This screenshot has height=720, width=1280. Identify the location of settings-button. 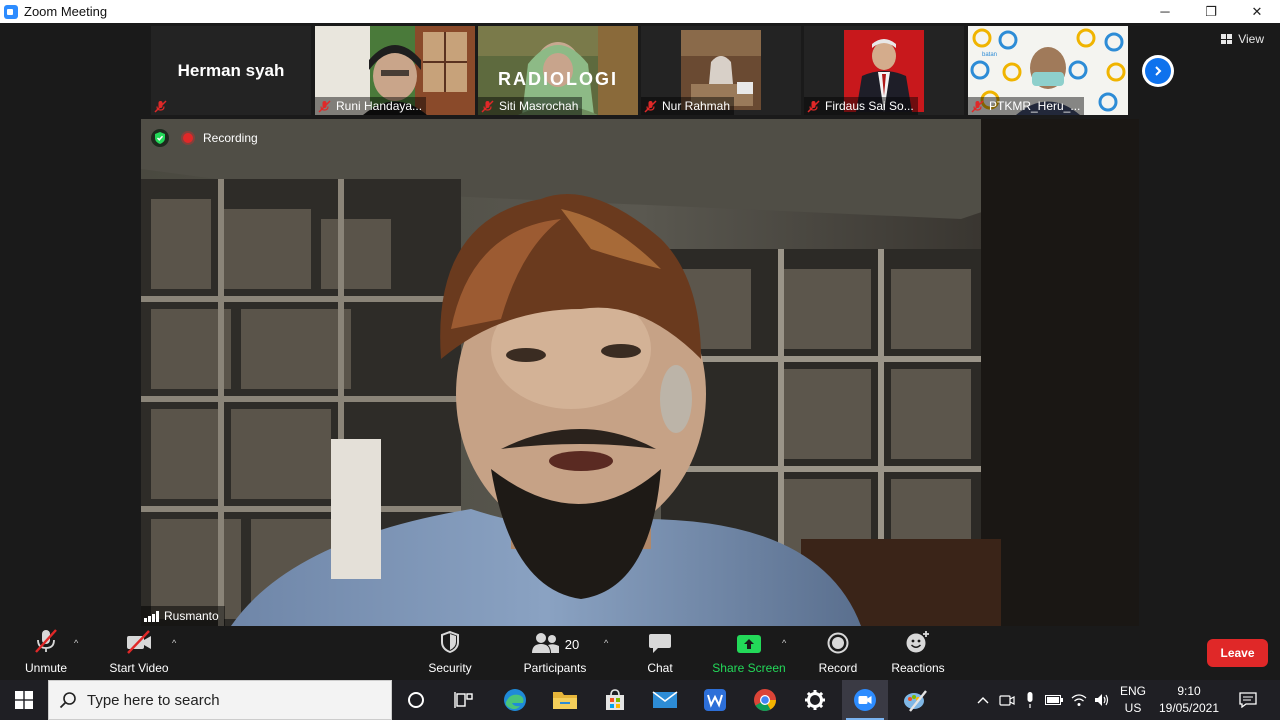
(815, 700).